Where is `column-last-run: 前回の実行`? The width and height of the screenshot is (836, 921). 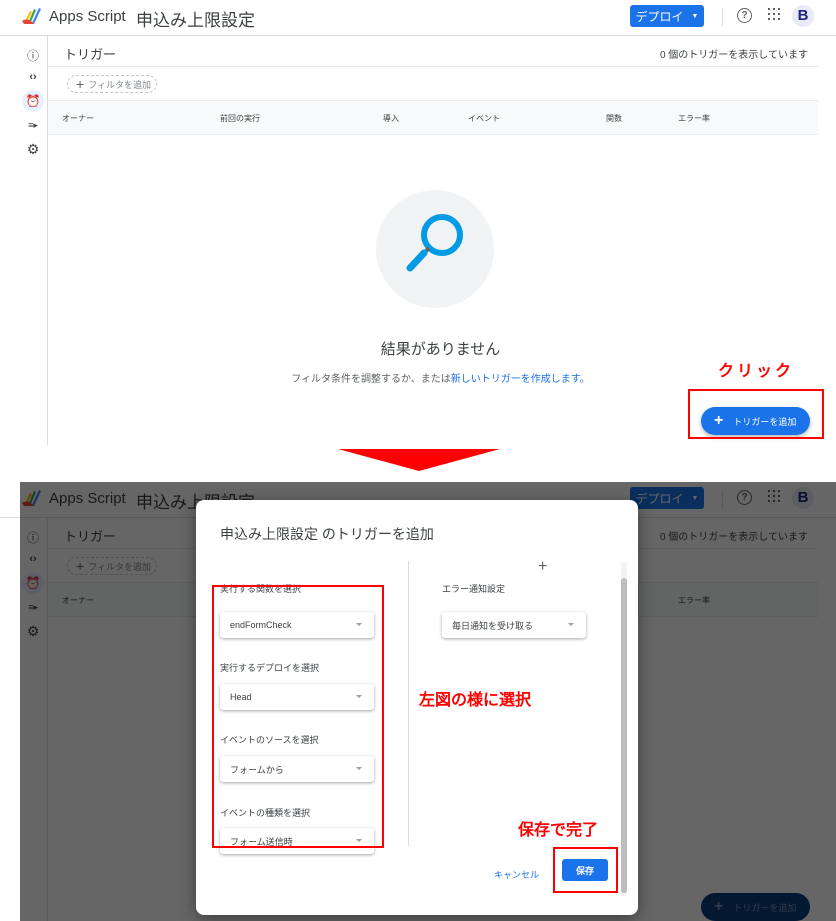 column-last-run: 前回の実行 is located at coordinates (240, 118).